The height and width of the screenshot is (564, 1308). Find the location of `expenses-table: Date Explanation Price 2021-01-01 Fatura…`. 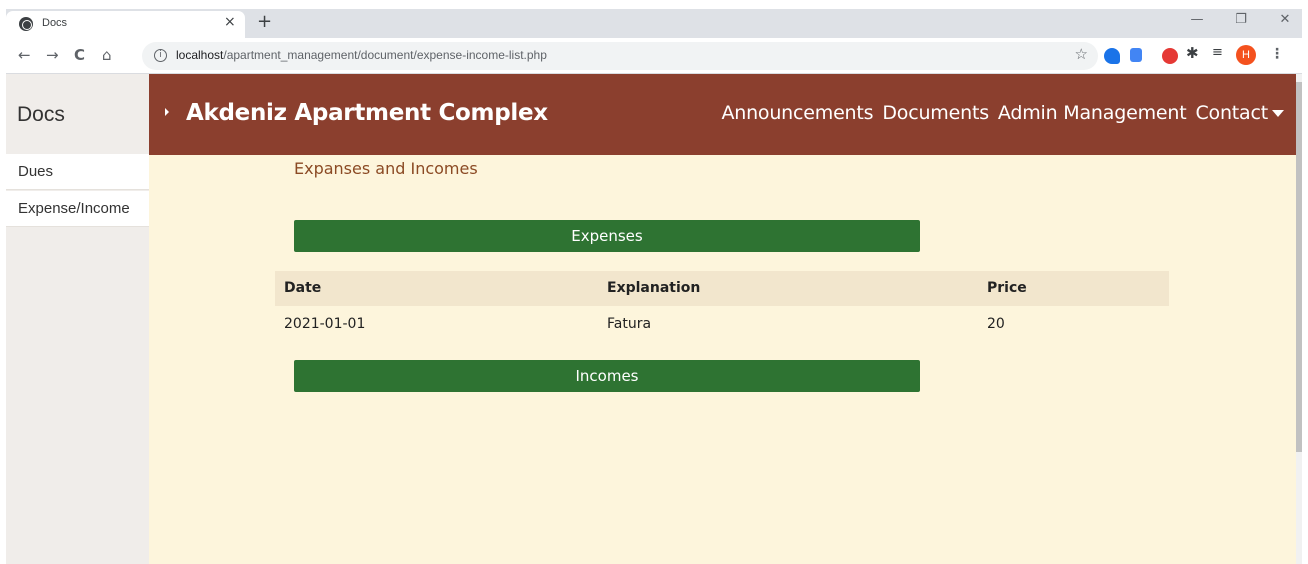

expenses-table: Date Explanation Price 2021-01-01 Fatura… is located at coordinates (722, 306).